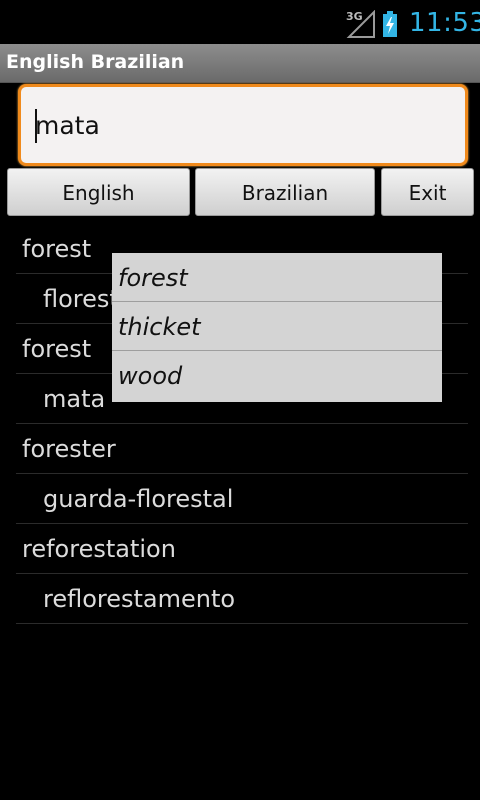 This screenshot has width=480, height=800. What do you see at coordinates (235, 125) in the screenshot?
I see `search-input` at bounding box center [235, 125].